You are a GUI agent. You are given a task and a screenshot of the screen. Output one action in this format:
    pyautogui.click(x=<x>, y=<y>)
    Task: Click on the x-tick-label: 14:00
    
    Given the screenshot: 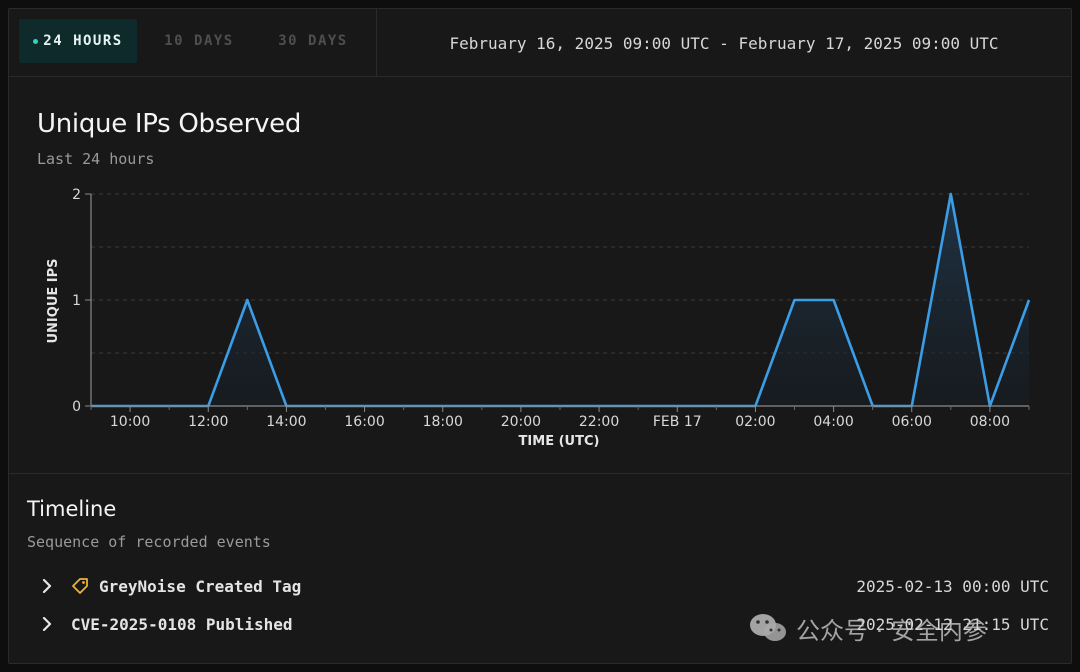 What is the action you would take?
    pyautogui.click(x=286, y=422)
    